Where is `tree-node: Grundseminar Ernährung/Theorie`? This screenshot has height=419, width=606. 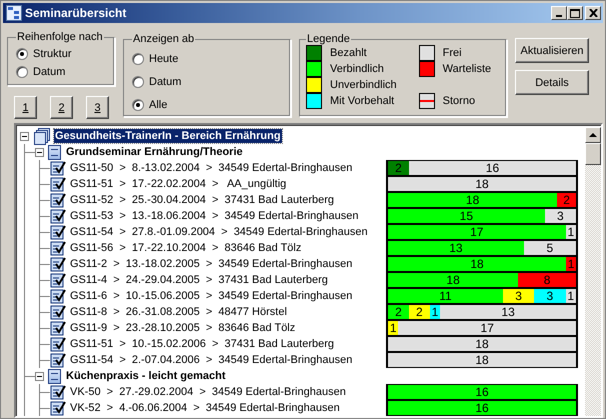 tree-node: Grundseminar Ernährung/Theorie is located at coordinates (154, 152).